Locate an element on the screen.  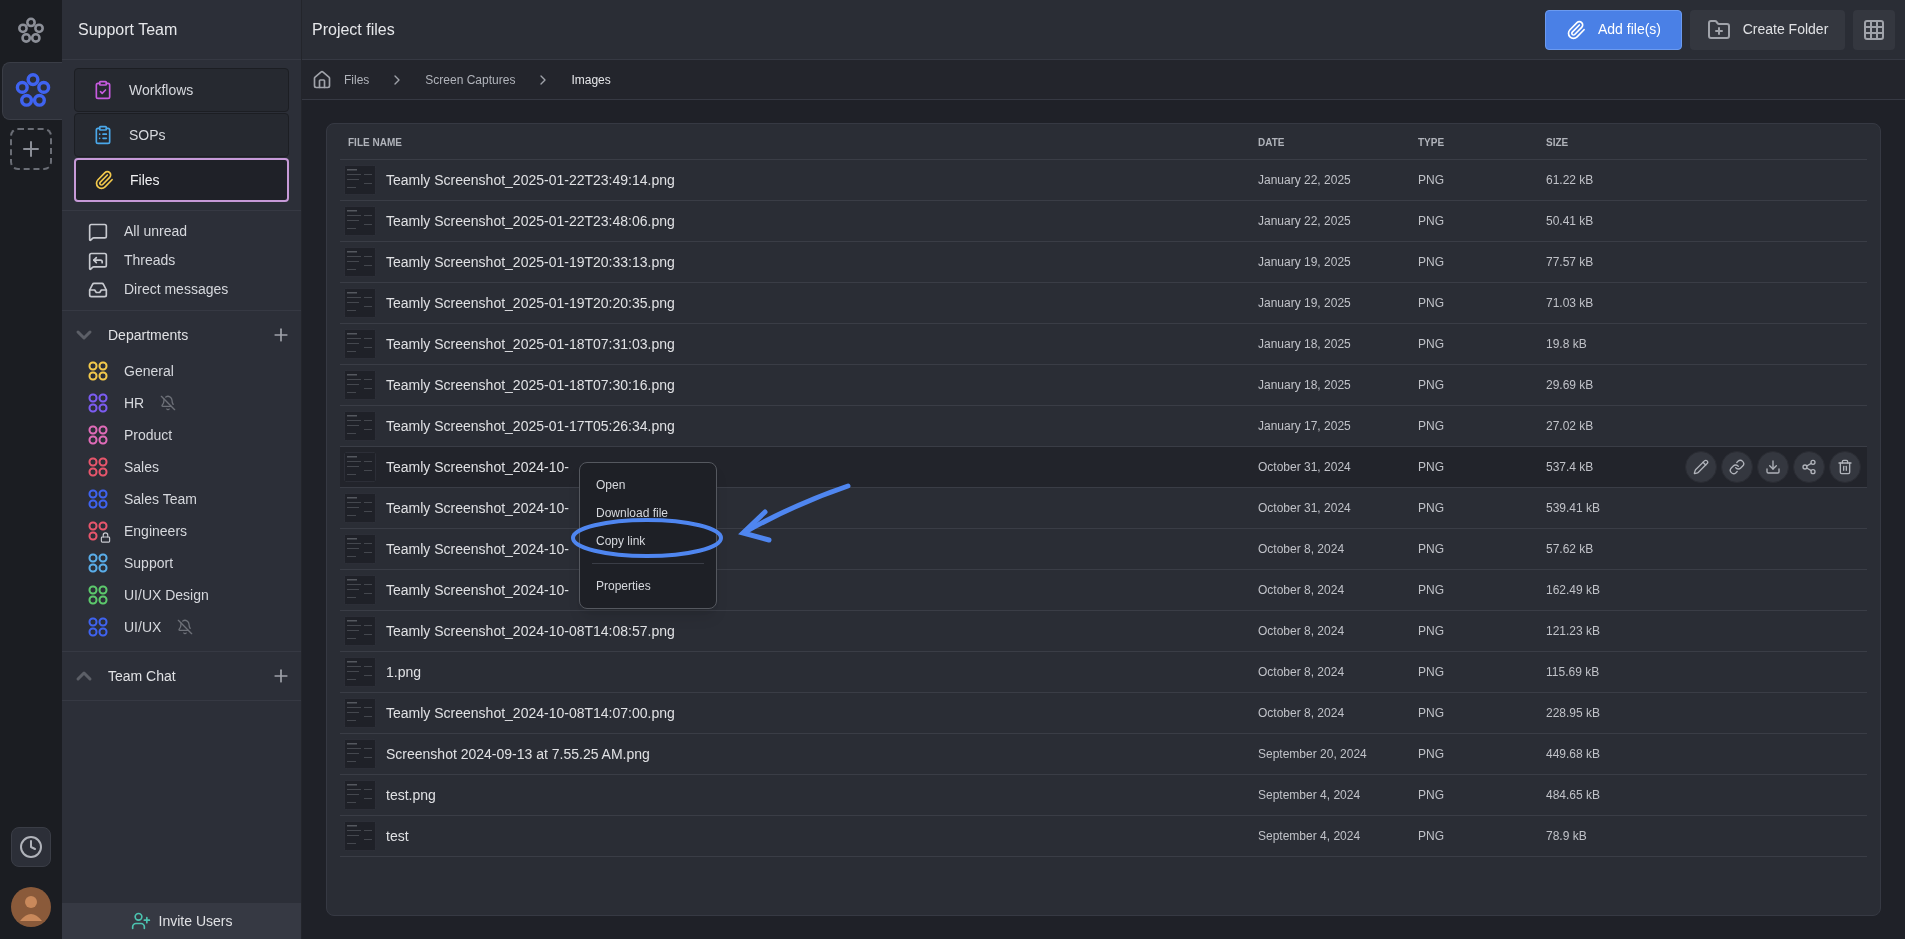
channel-name: Engineers is located at coordinates (156, 531).